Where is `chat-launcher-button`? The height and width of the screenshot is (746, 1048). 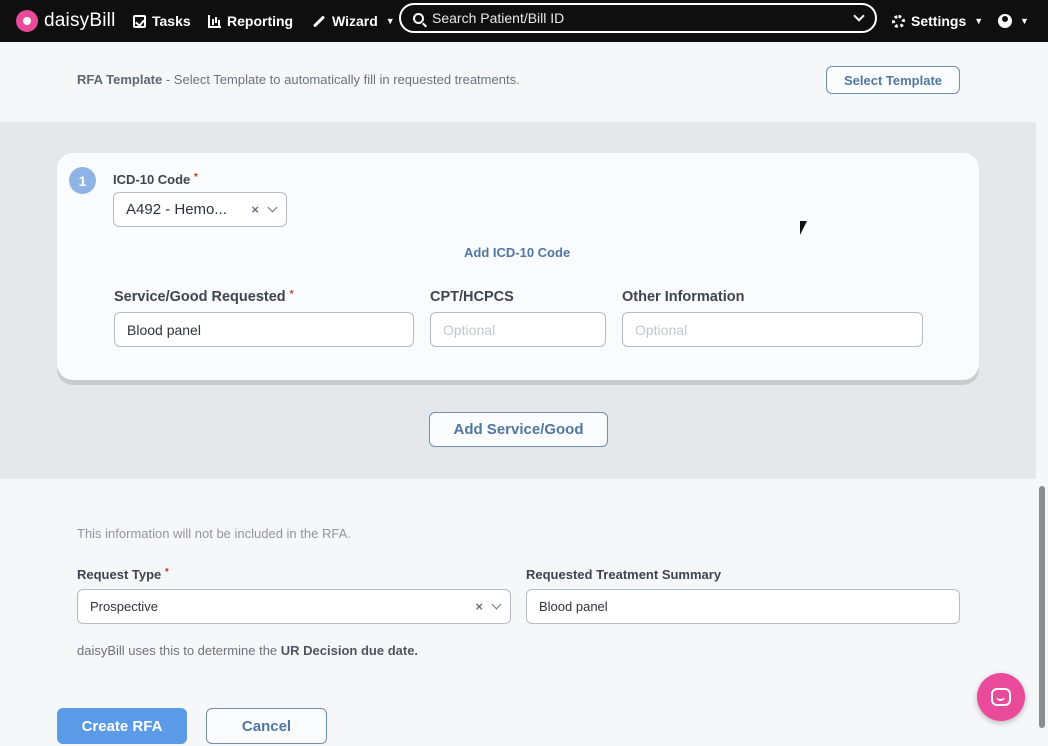 chat-launcher-button is located at coordinates (1001, 697).